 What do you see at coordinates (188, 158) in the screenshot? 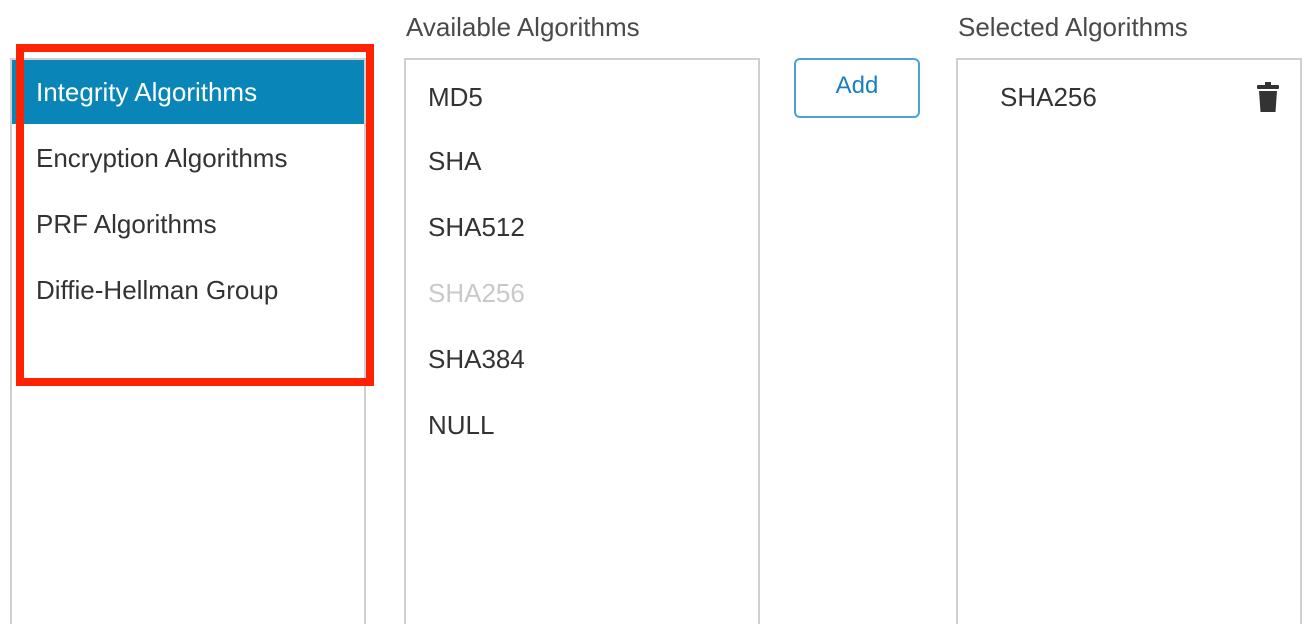
I see `category-item-encryption: Encryption Algorithms` at bounding box center [188, 158].